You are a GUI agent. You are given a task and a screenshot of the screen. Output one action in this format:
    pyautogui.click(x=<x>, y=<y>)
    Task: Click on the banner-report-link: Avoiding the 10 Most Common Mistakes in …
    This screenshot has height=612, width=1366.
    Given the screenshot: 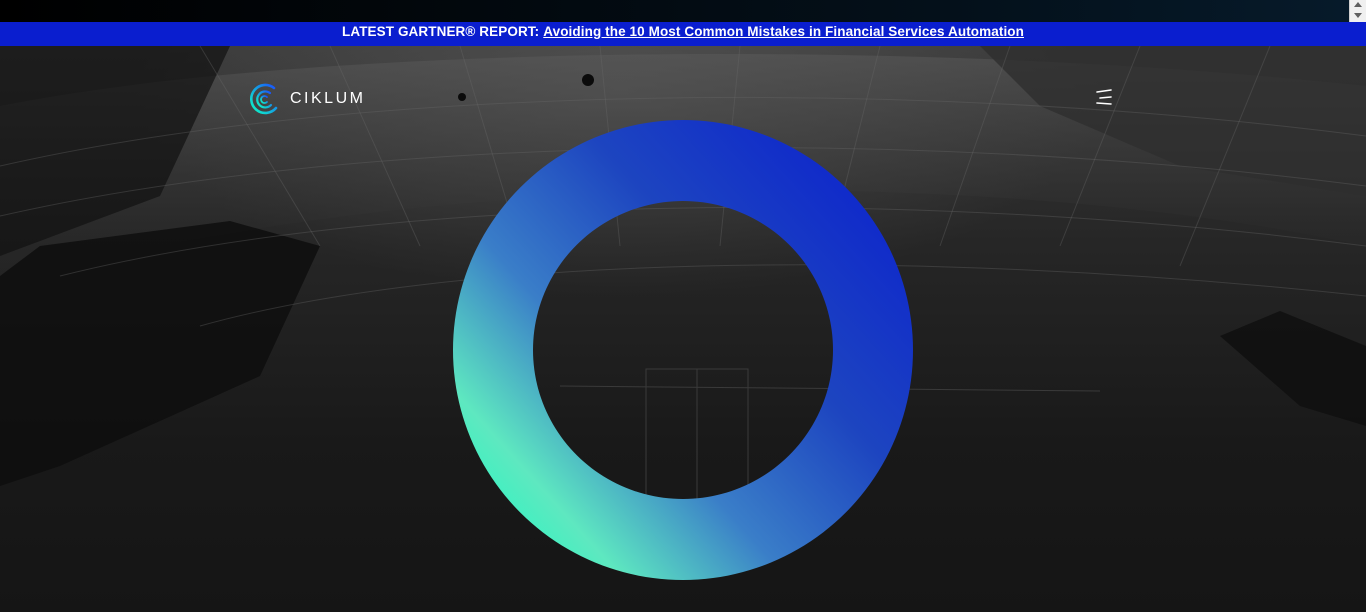 What is the action you would take?
    pyautogui.click(x=783, y=31)
    